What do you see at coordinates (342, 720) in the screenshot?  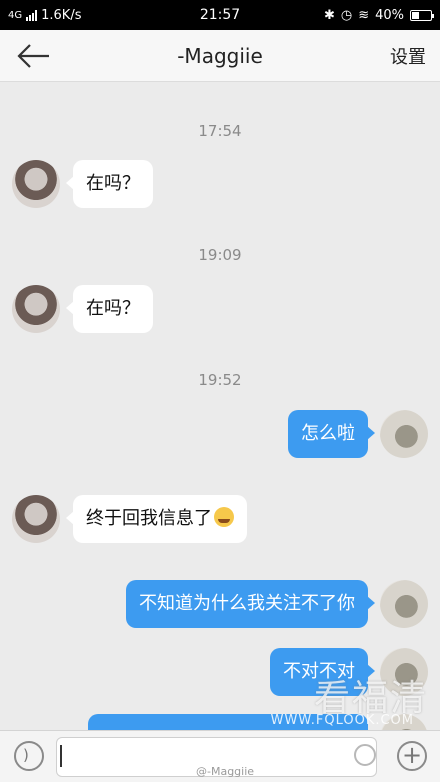 I see `watermark-url: WWW.FQLOOK.COM` at bounding box center [342, 720].